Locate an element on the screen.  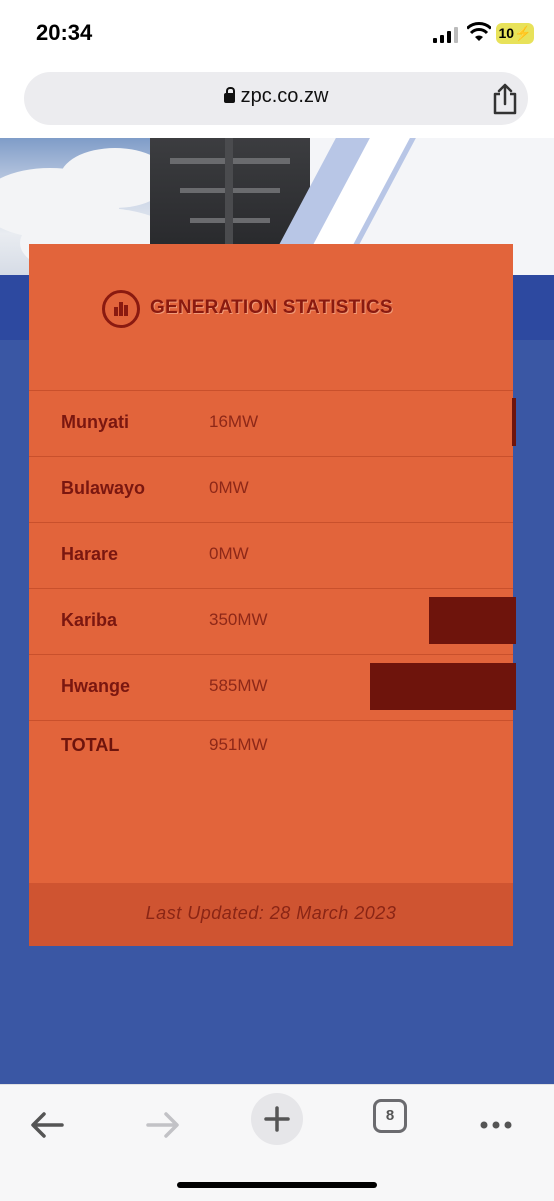
station-row-harare: Harare 0MW is located at coordinates (271, 555).